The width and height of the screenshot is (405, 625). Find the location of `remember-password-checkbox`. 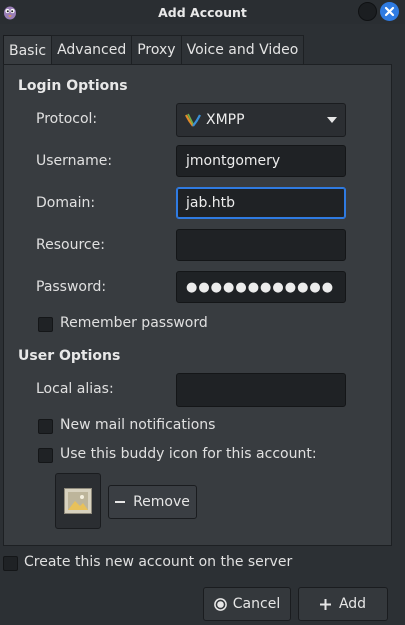

remember-password-checkbox is located at coordinates (45, 324).